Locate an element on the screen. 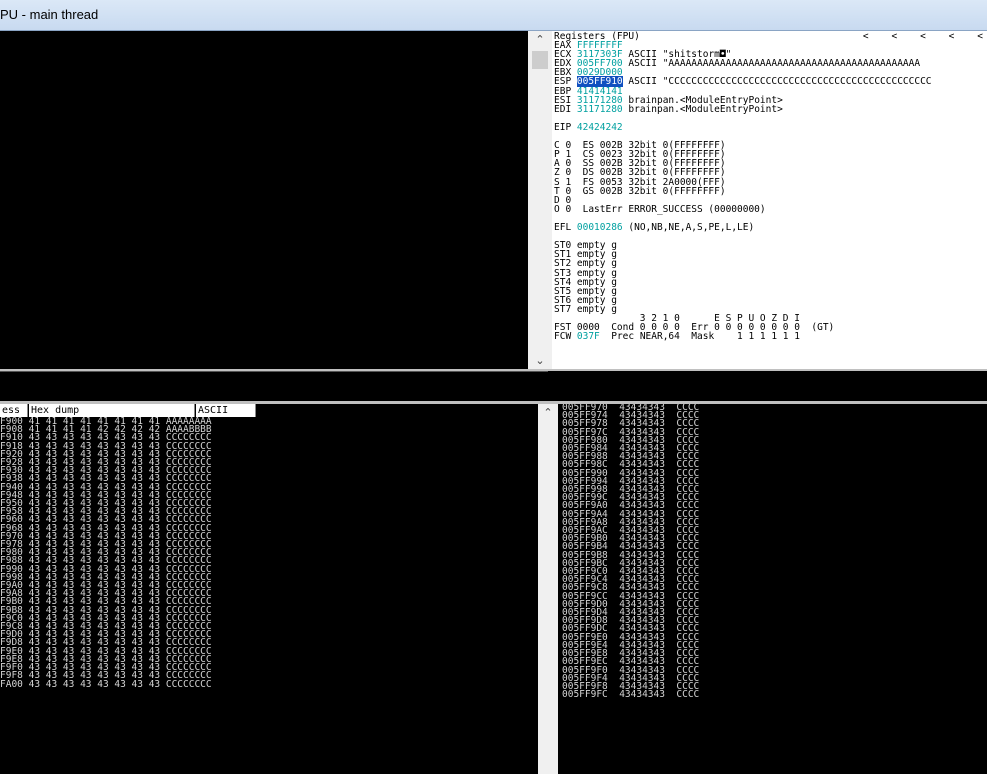  register-comment: brainpan.<ModuleEntryPoint> is located at coordinates (702, 109).